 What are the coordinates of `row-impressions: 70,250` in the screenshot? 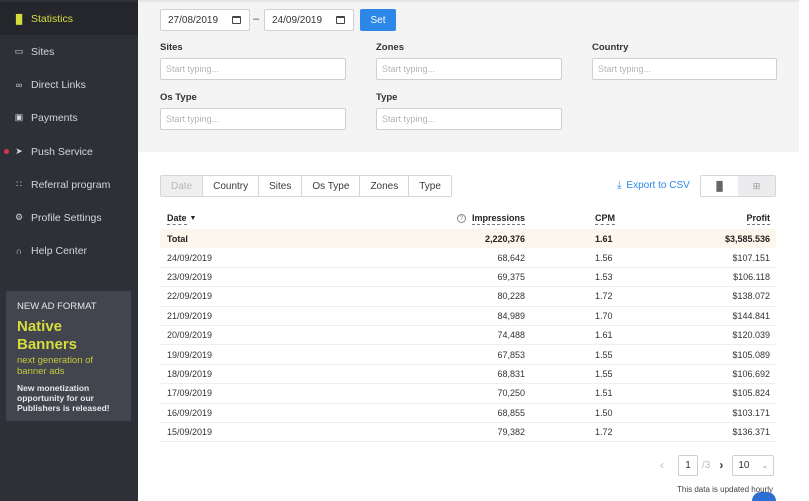 It's located at (511, 393).